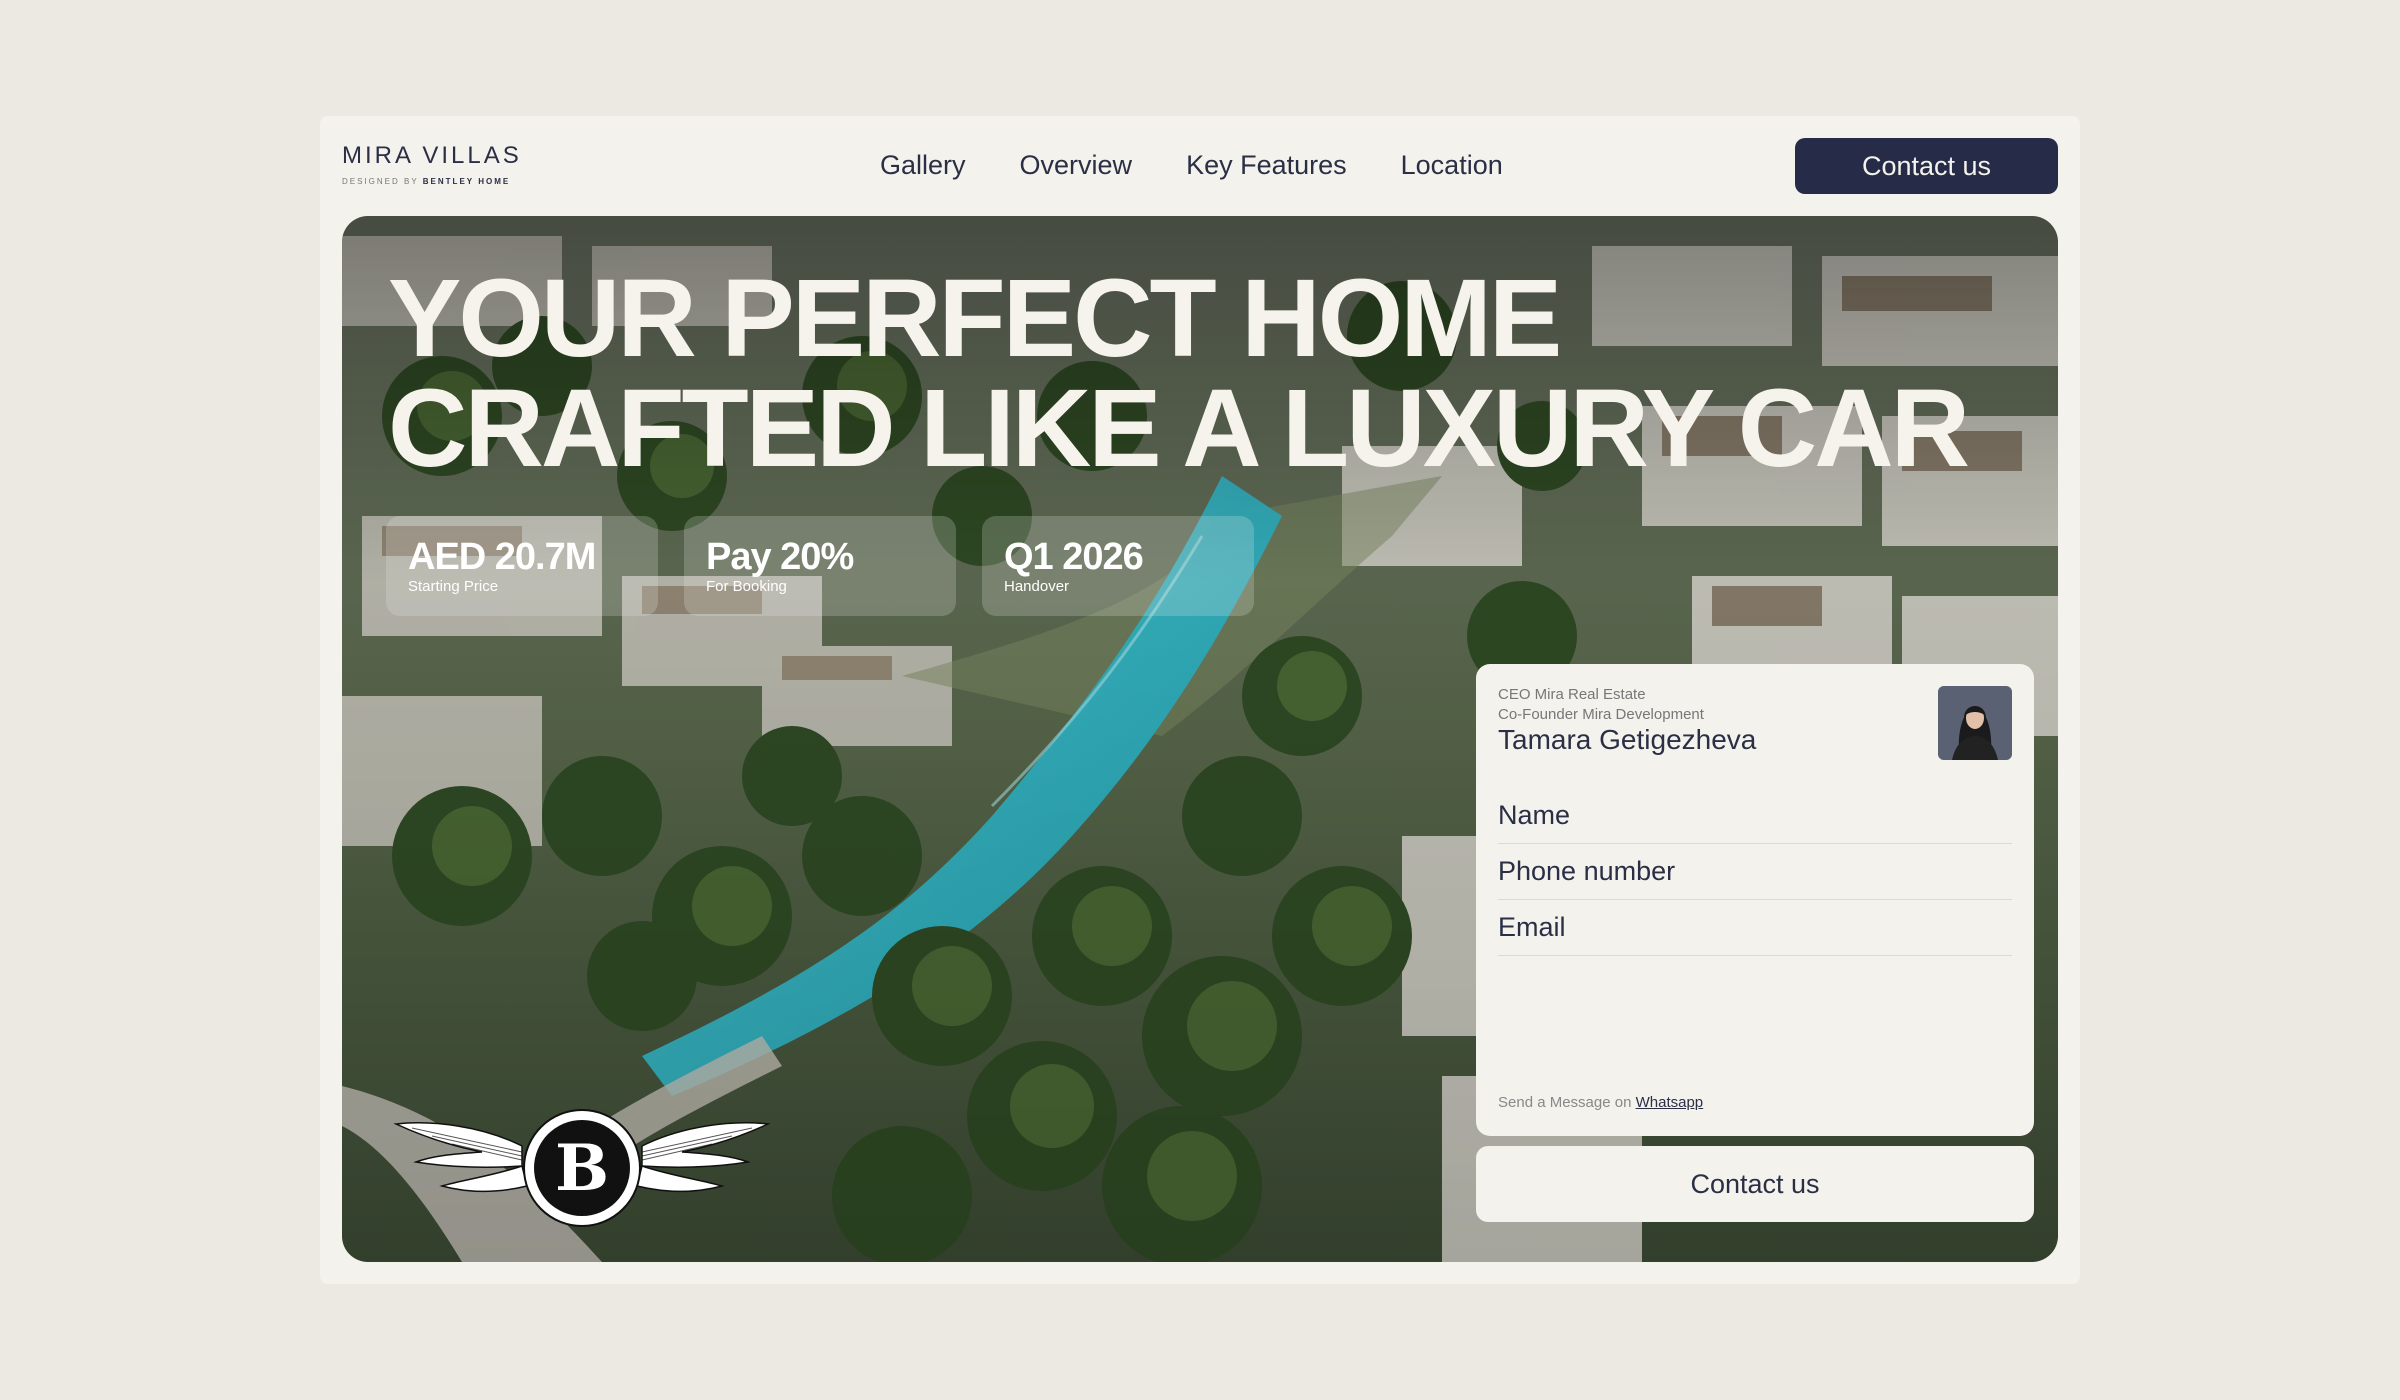 This screenshot has height=1400, width=2400. I want to click on name-placeholder: Name, so click(1534, 815).